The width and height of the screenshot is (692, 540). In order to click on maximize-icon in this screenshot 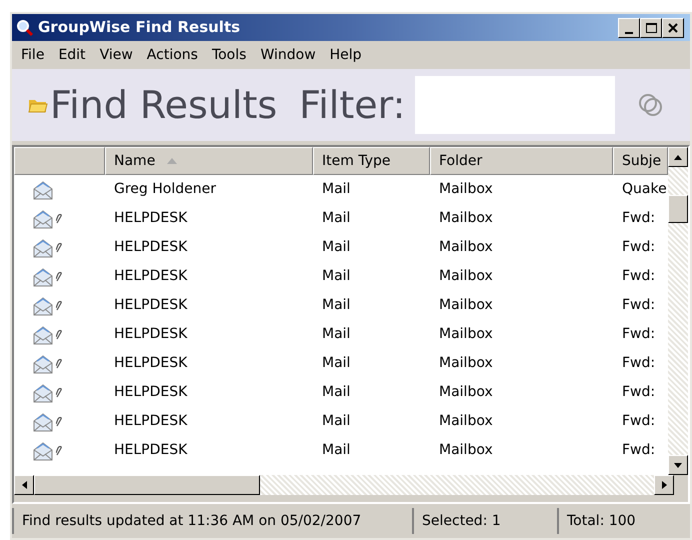, I will do `click(651, 27)`.